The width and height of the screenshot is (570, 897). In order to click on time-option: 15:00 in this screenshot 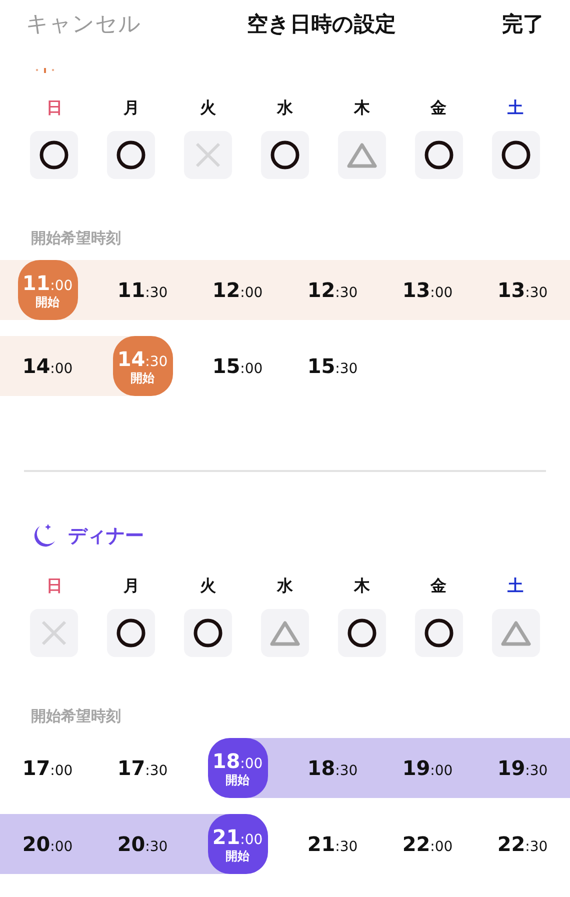, I will do `click(237, 366)`.